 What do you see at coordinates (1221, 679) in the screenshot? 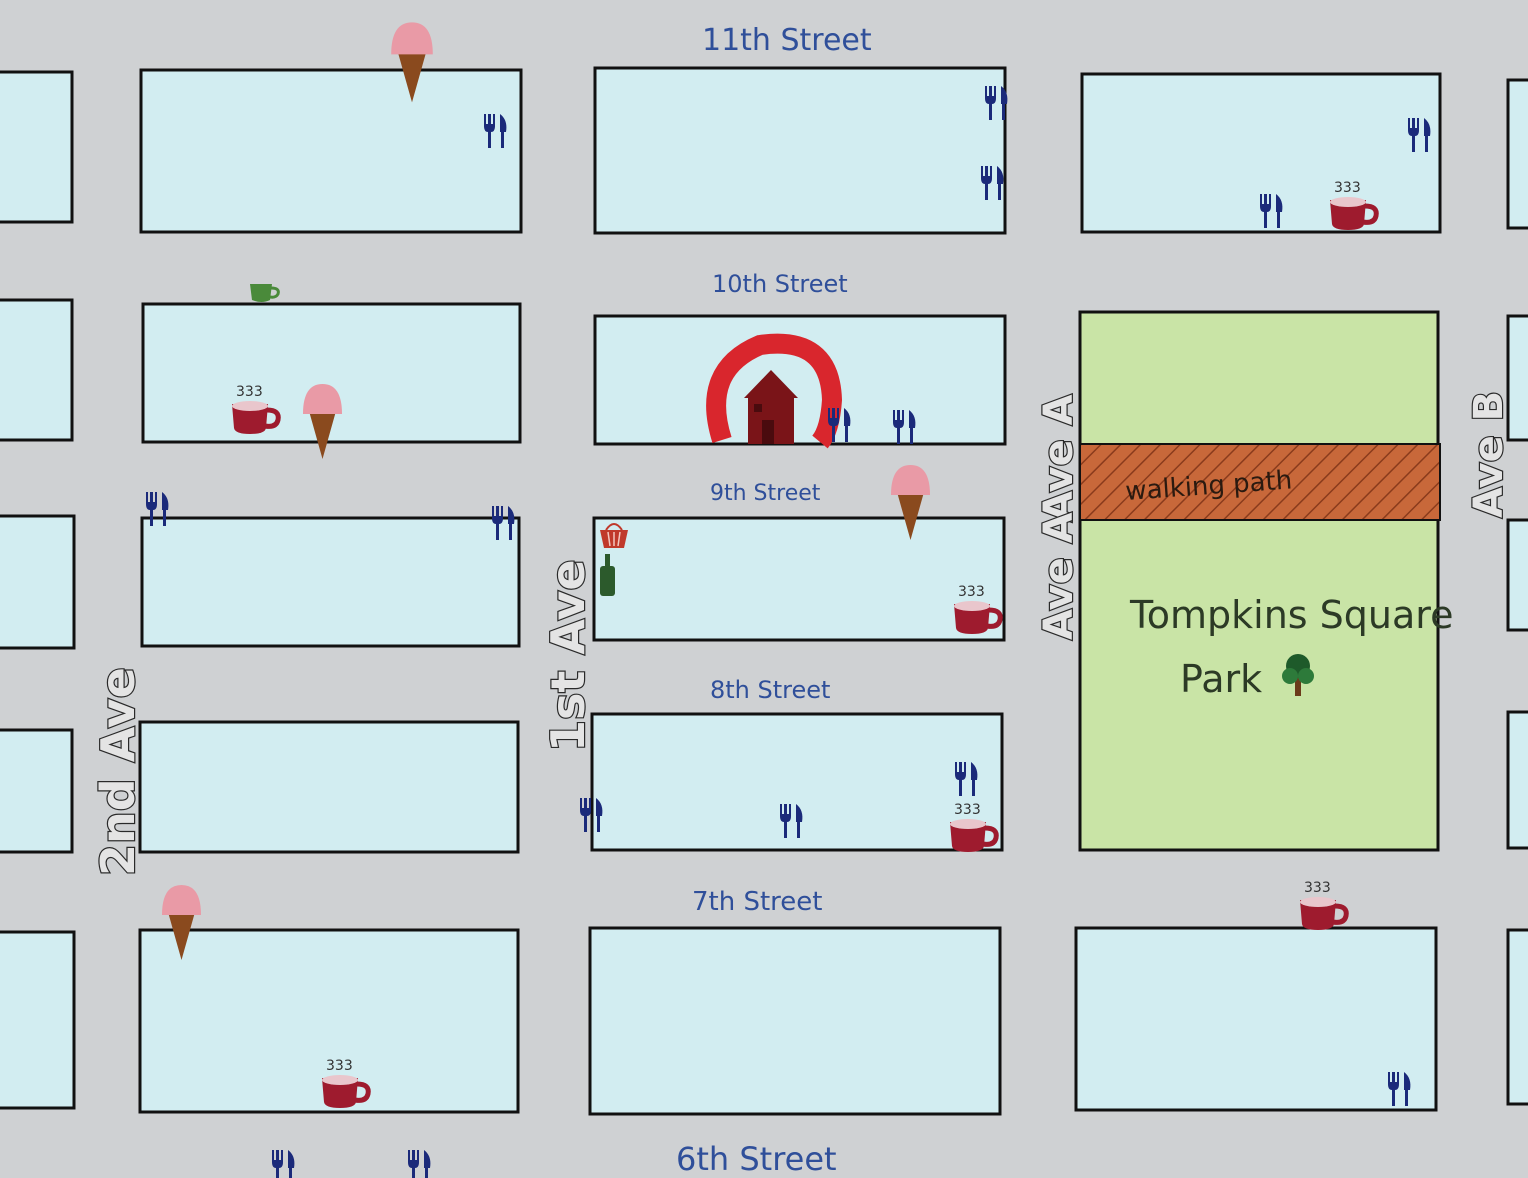
I see `park-label-line2: Park` at bounding box center [1221, 679].